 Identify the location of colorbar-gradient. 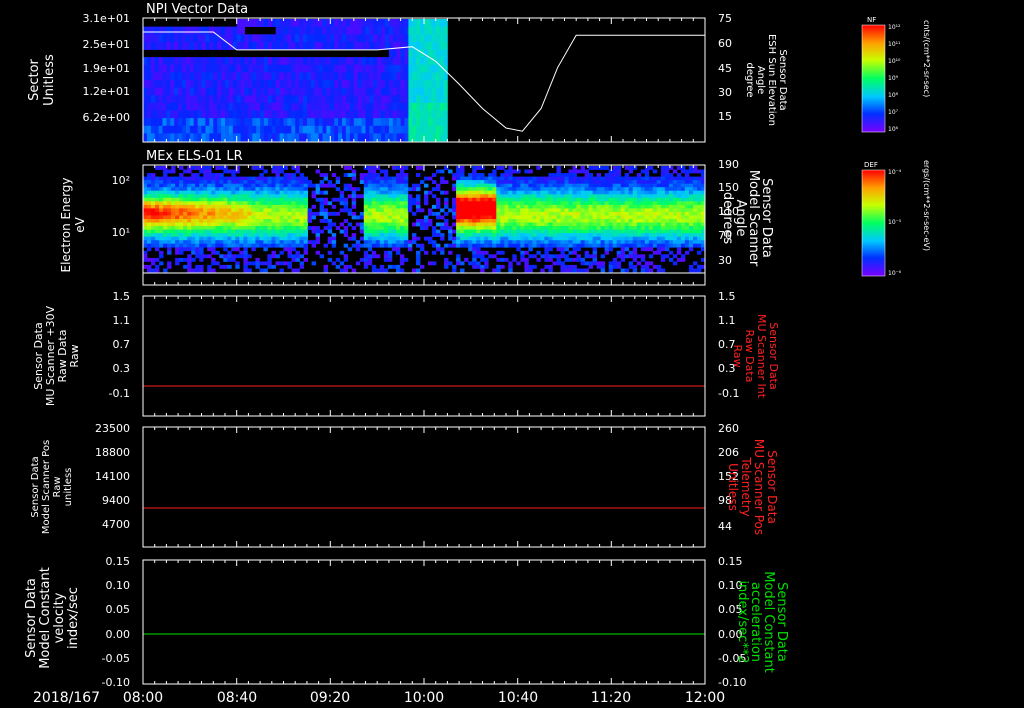
(873, 78).